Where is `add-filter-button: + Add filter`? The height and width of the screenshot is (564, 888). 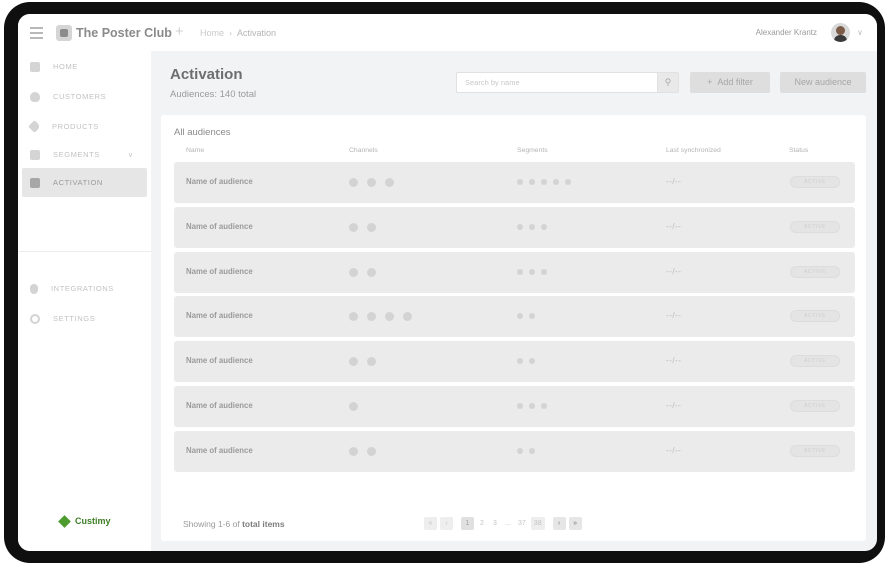 add-filter-button: + Add filter is located at coordinates (730, 82).